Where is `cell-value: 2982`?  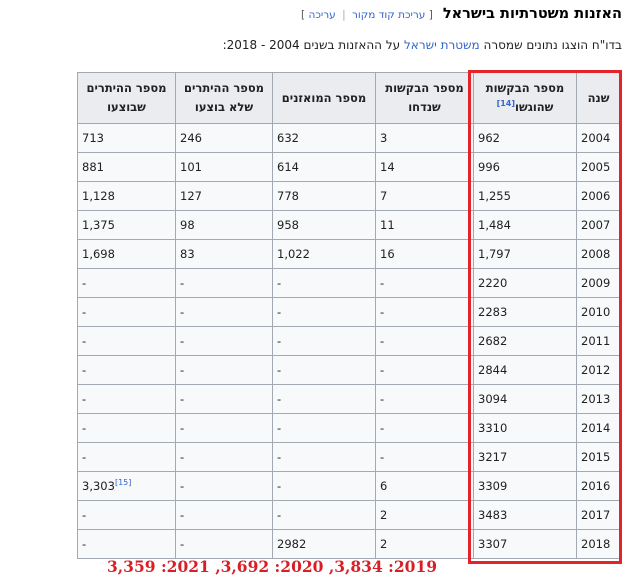
cell-value: 2982 is located at coordinates (292, 544).